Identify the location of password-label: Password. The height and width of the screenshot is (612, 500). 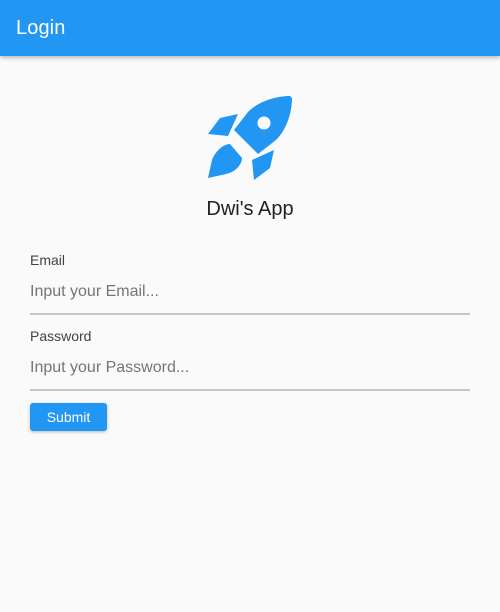
(61, 336).